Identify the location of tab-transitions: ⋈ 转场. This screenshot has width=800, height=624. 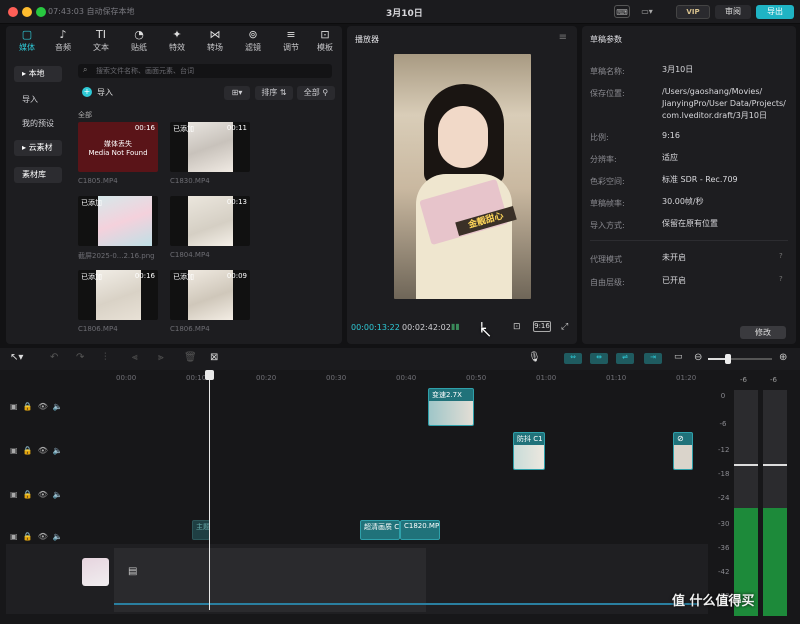
(215, 40).